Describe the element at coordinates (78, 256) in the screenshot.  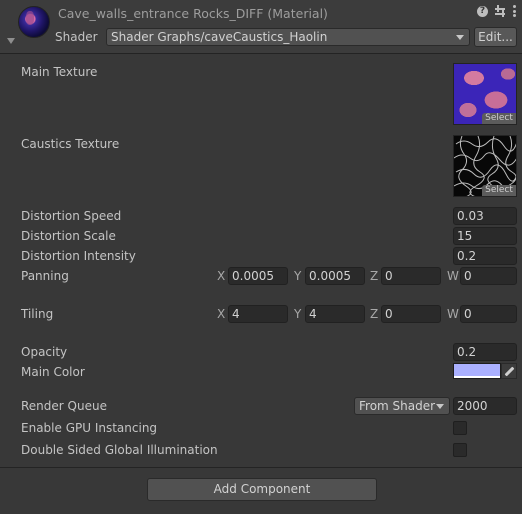
I see `distortion-intensity-label: Distortion Intensity` at that location.